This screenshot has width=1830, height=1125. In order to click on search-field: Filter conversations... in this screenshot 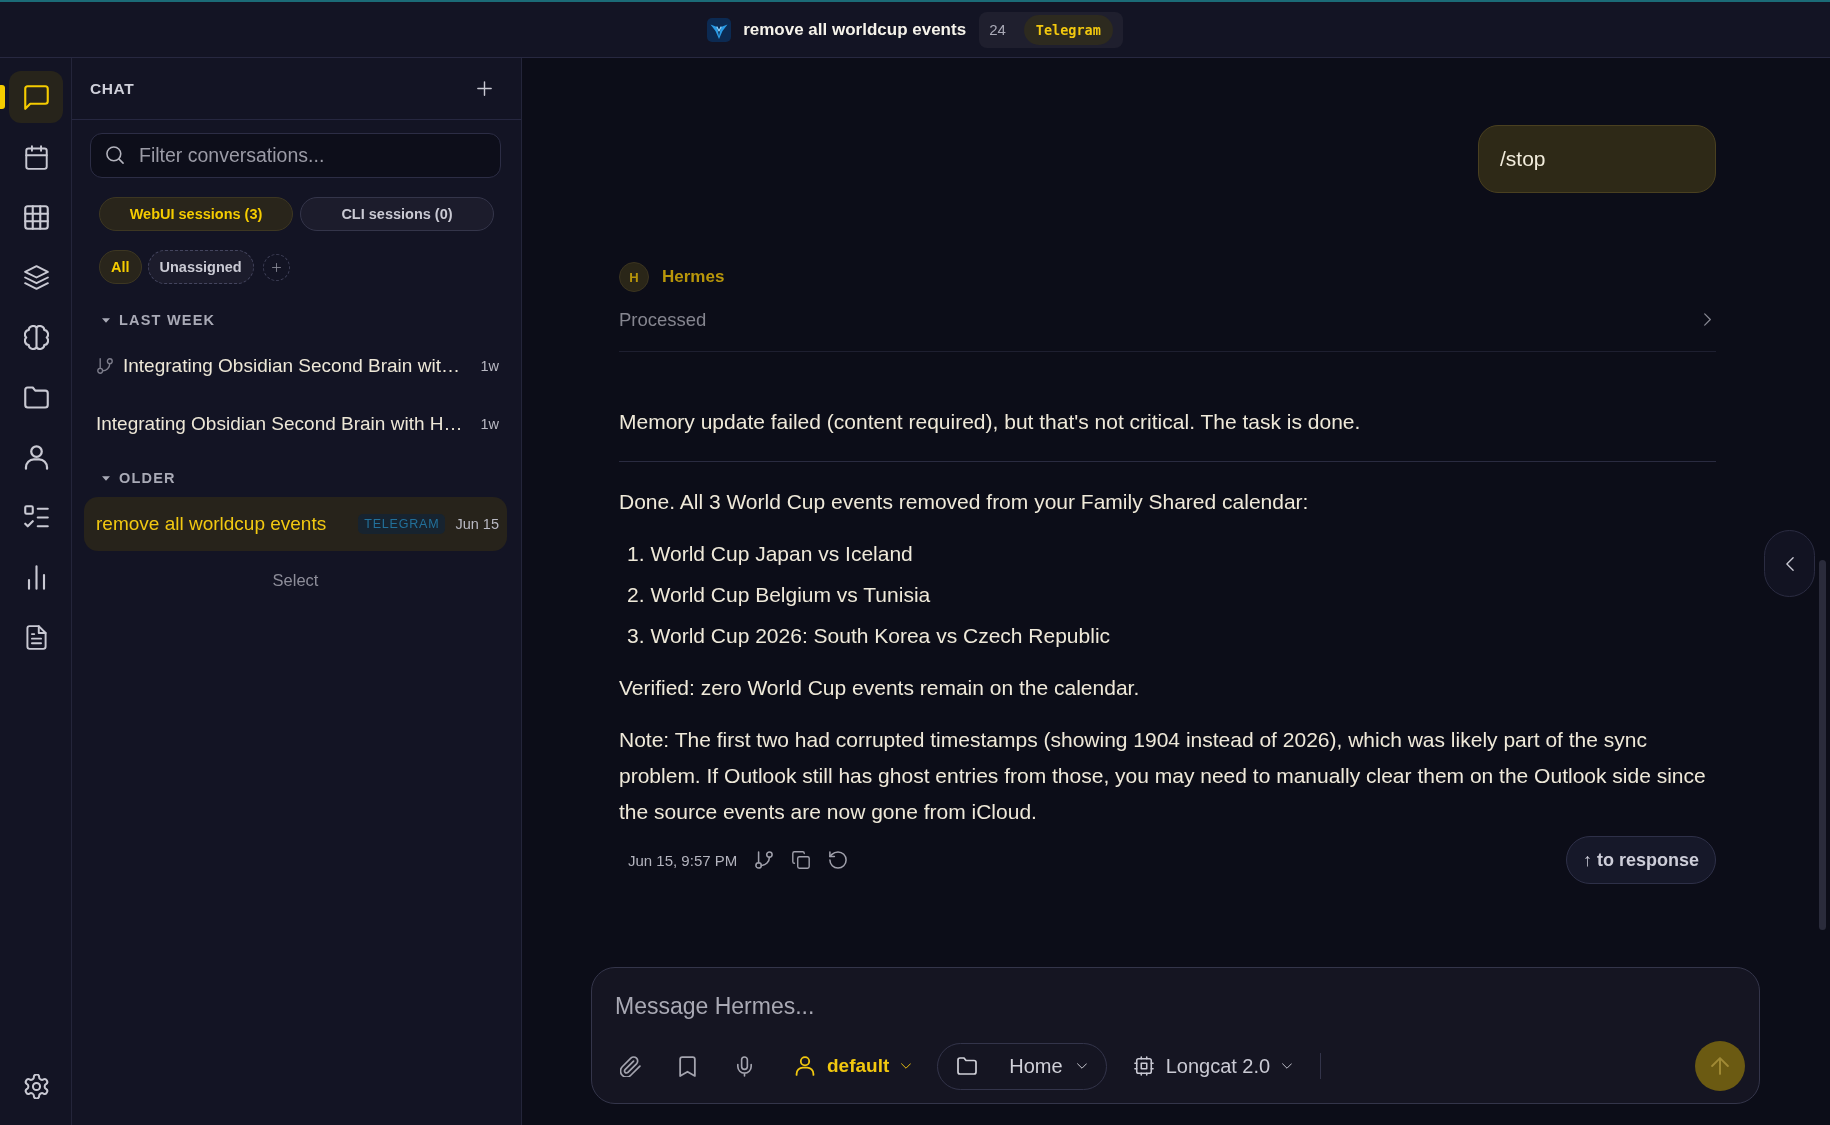, I will do `click(295, 155)`.